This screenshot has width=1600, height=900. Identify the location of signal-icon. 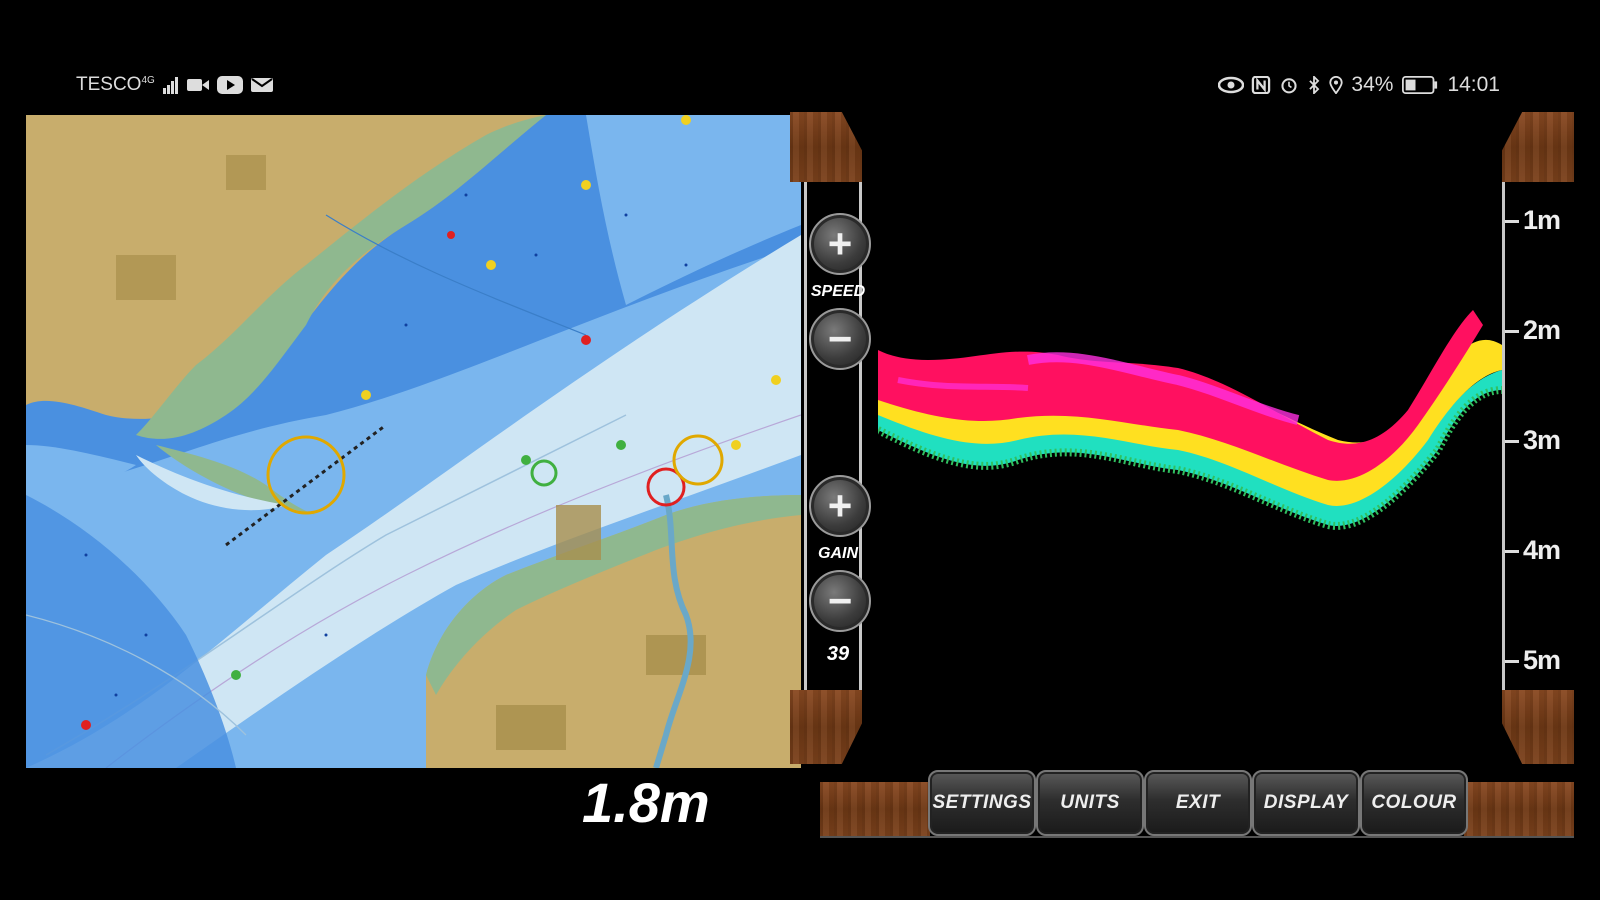
(170, 85).